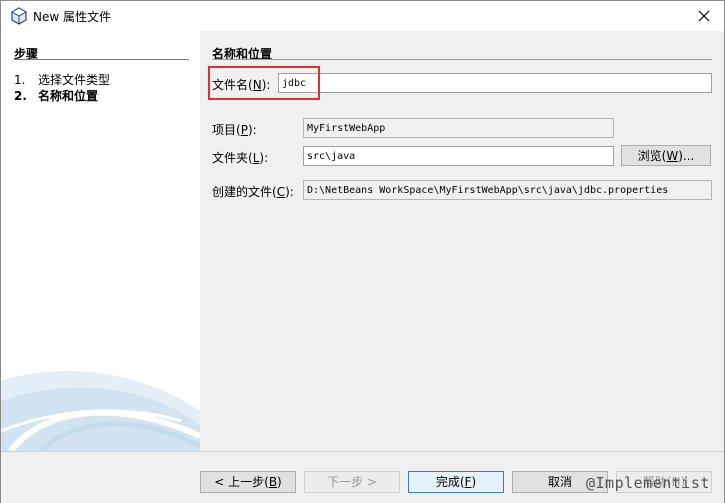  Describe the element at coordinates (20, 80) in the screenshot. I see `step-number: 1.` at that location.